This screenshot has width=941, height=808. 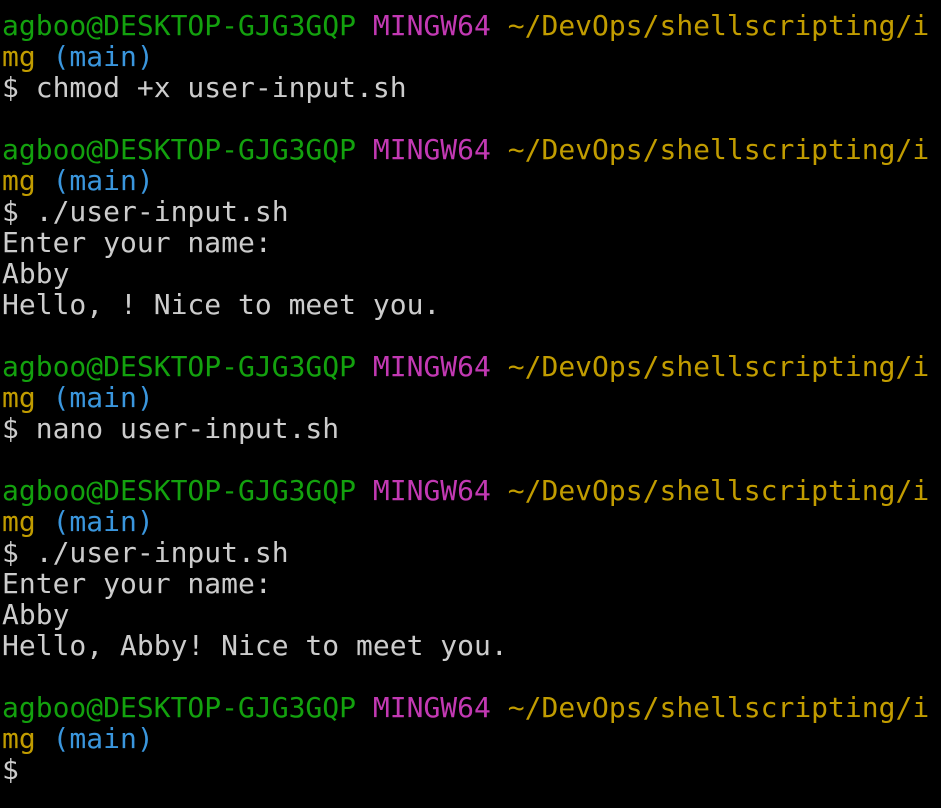 What do you see at coordinates (204, 87) in the screenshot?
I see `command-line: $ chmod +x user-input.sh` at bounding box center [204, 87].